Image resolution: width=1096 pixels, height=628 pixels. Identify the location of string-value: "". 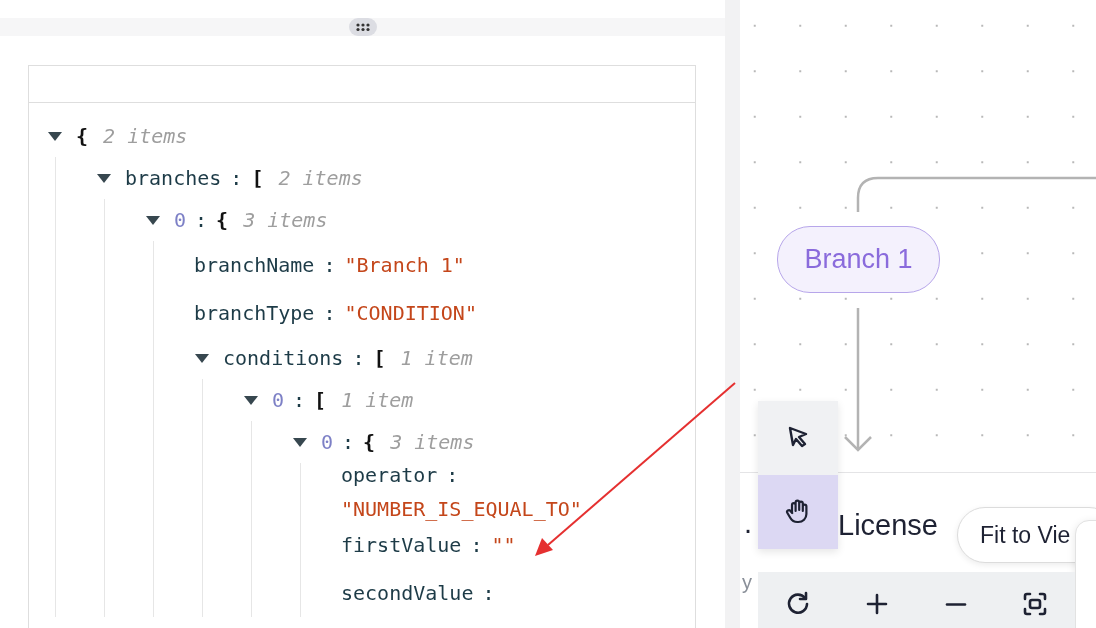
(503, 545).